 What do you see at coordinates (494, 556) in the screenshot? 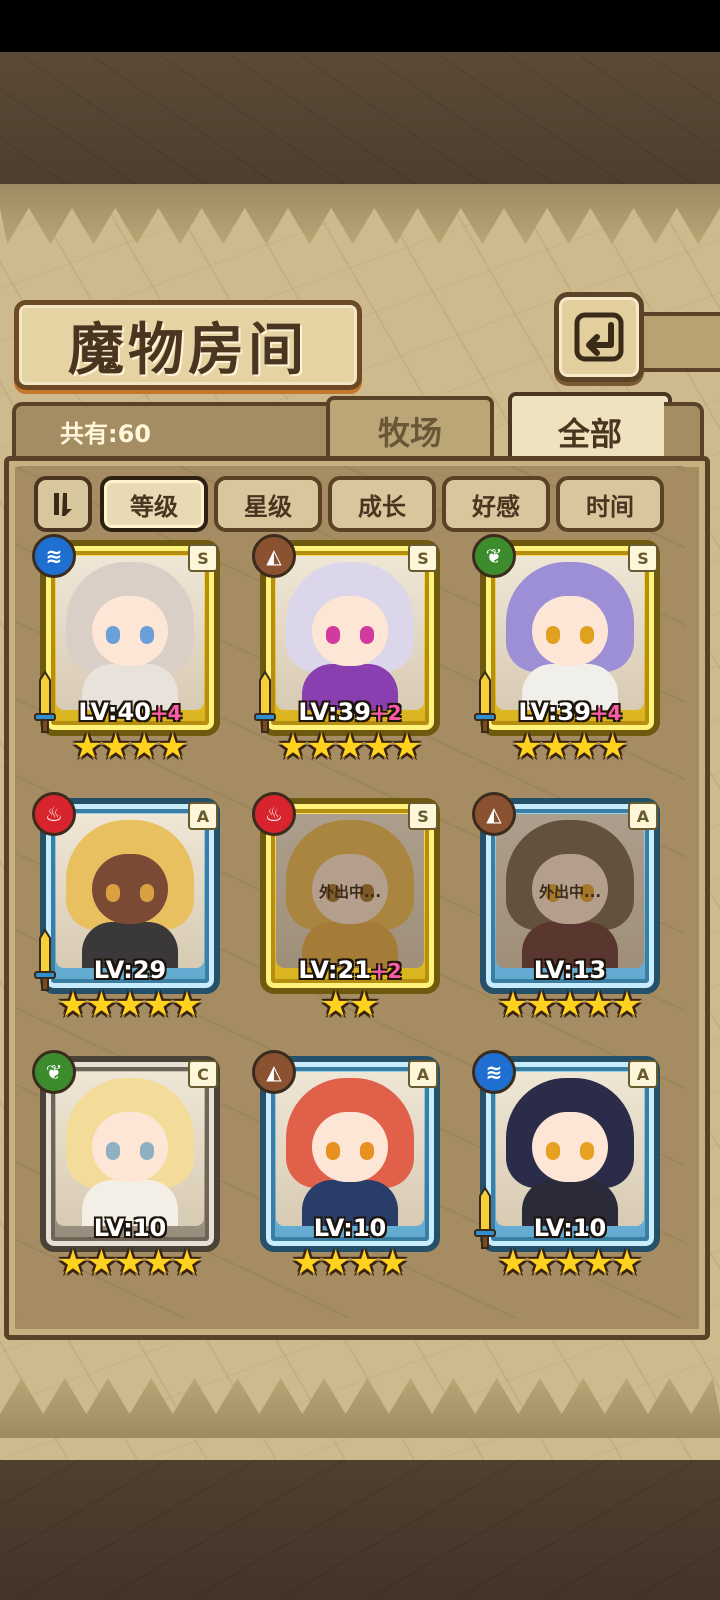
I see `grass-element-icon: ❦` at bounding box center [494, 556].